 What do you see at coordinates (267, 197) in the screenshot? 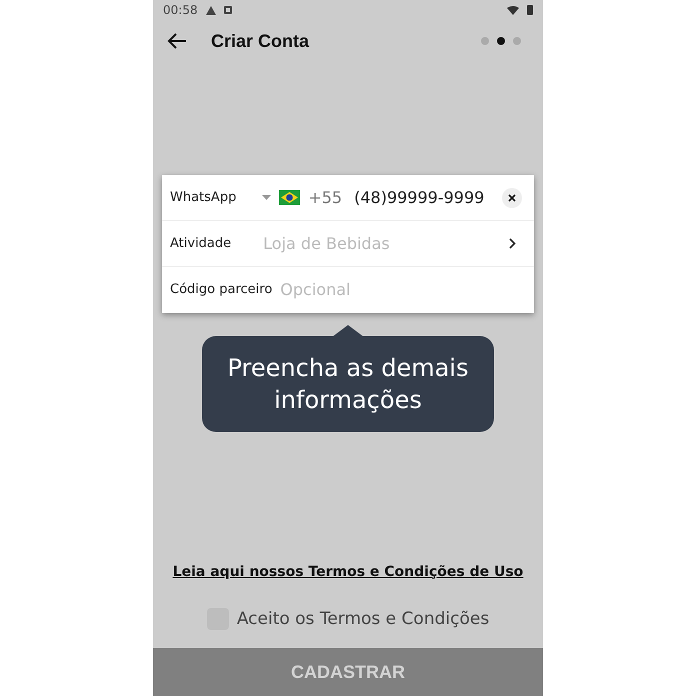
I see `dropdown-icon` at bounding box center [267, 197].